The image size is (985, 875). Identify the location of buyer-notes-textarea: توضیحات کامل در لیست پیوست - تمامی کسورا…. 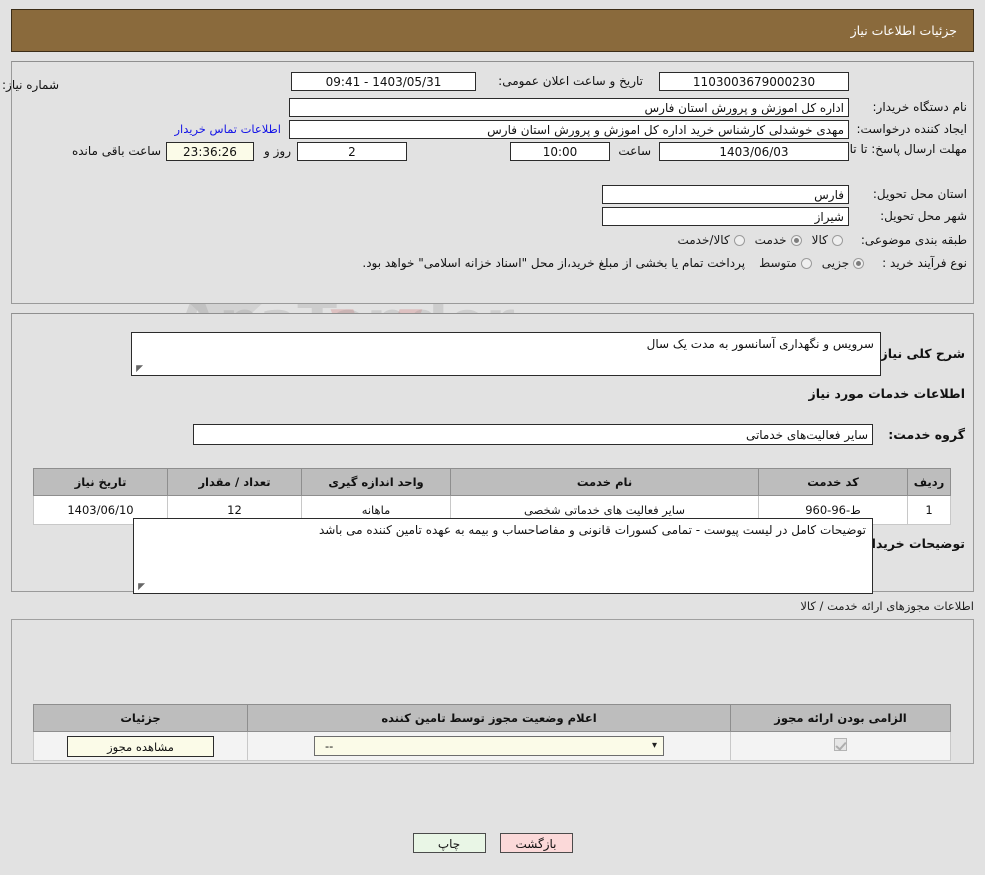
(503, 556).